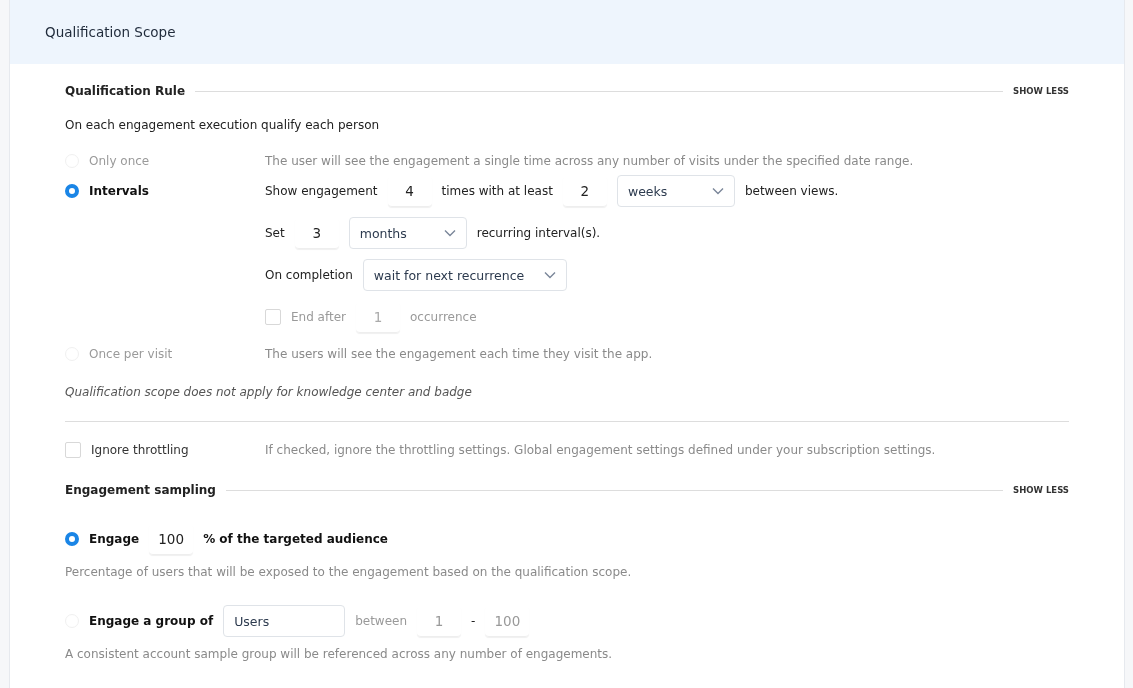  Describe the element at coordinates (321, 191) in the screenshot. I see `setting-text: Show engagement` at that location.